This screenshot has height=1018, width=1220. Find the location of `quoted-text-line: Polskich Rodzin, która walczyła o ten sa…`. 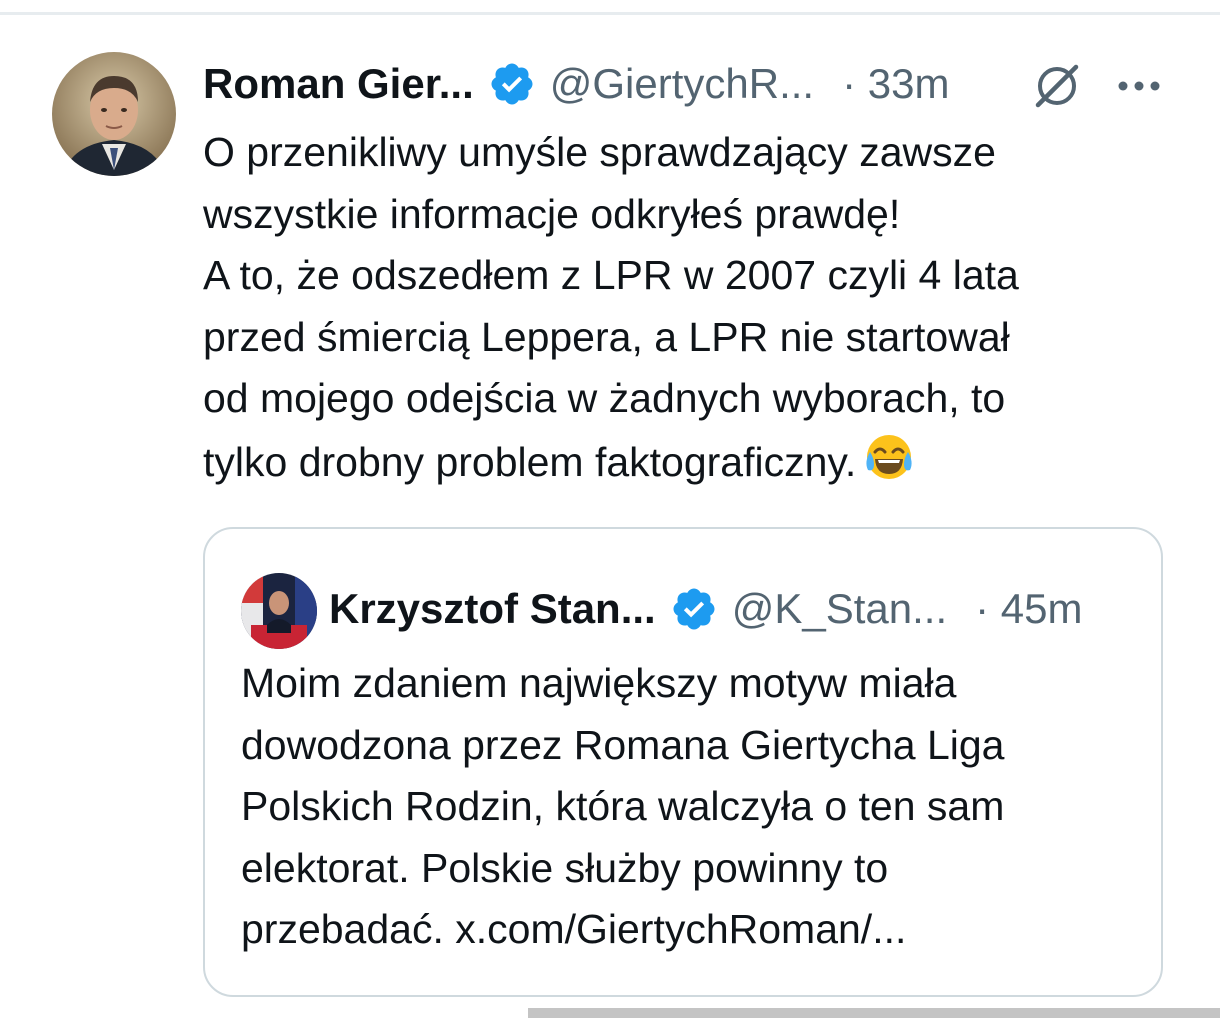

quoted-text-line: Polskich Rodzin, która walczyła o ten sa… is located at coordinates (623, 806).